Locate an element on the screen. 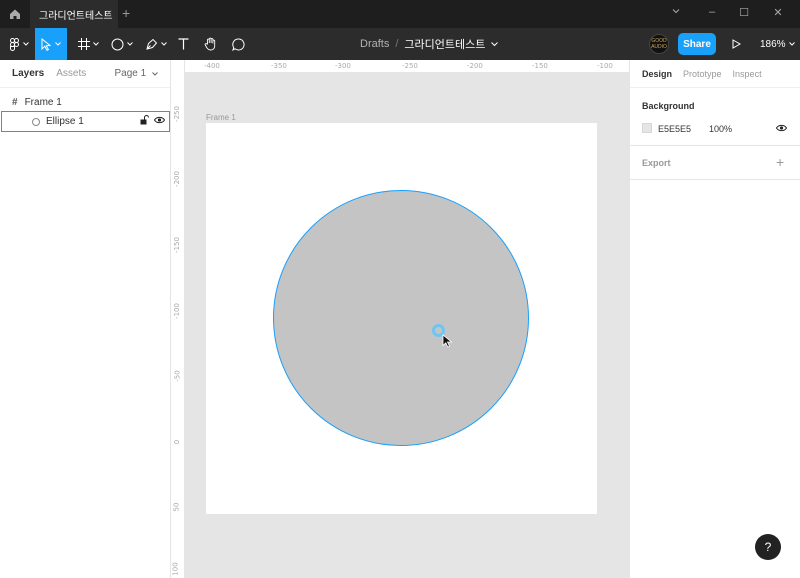 Image resolution: width=800 pixels, height=578 pixels. text-tool is located at coordinates (183, 44).